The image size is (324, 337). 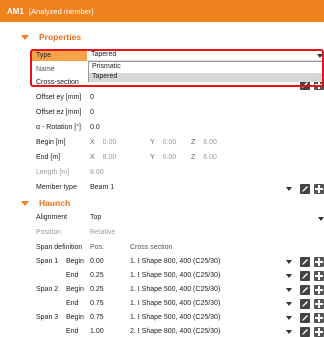 What do you see at coordinates (59, 97) in the screenshot?
I see `offset-ey-label: Offset ey [mm]` at bounding box center [59, 97].